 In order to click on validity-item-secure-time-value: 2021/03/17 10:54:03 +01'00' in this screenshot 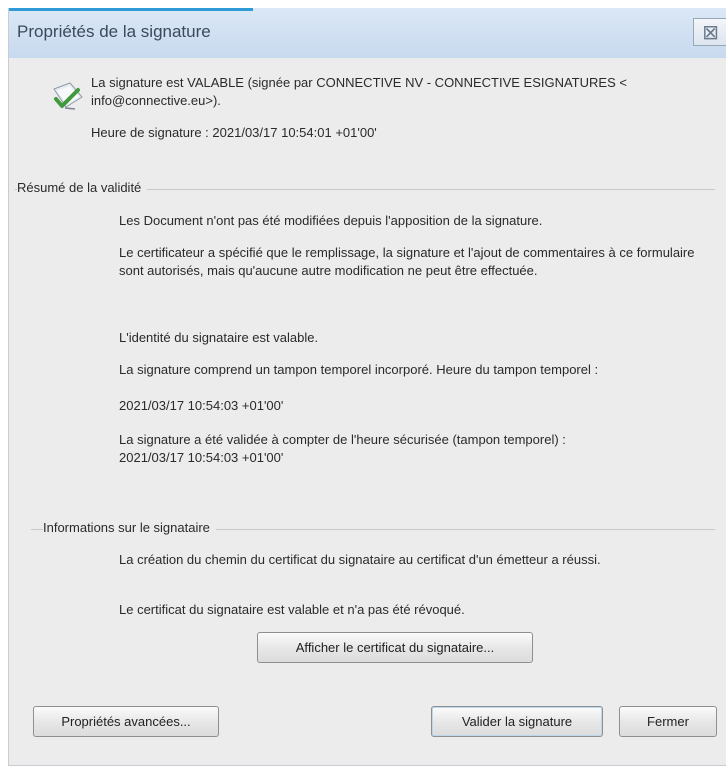, I will do `click(201, 457)`.